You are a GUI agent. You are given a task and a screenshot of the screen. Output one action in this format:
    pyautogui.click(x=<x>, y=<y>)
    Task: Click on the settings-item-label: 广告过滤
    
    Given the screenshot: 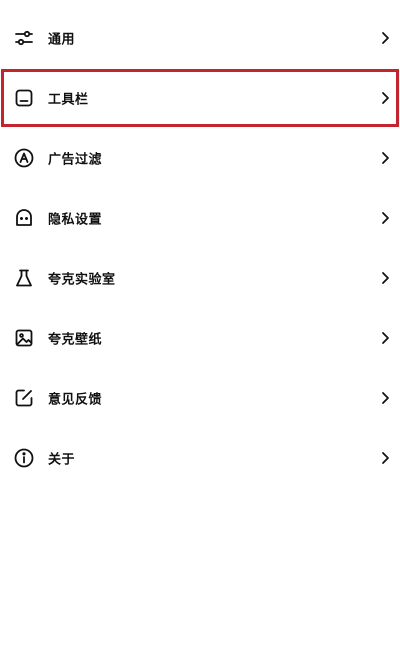 What is the action you would take?
    pyautogui.click(x=75, y=160)
    